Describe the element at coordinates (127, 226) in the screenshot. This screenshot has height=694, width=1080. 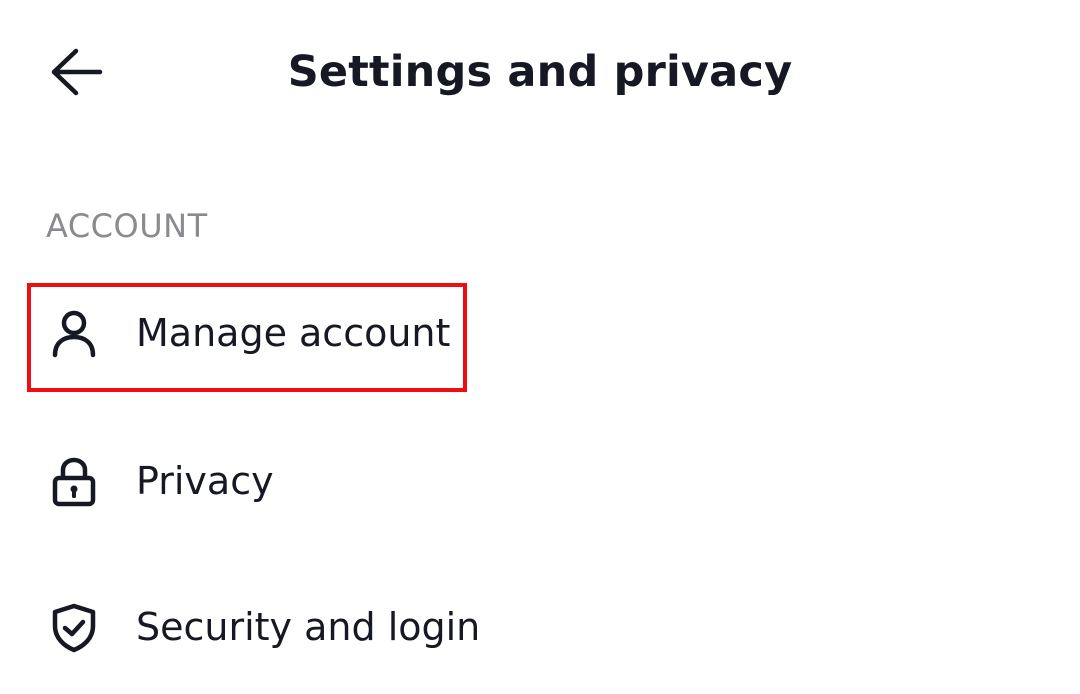
I see `section-header-account: ACCOUNT` at that location.